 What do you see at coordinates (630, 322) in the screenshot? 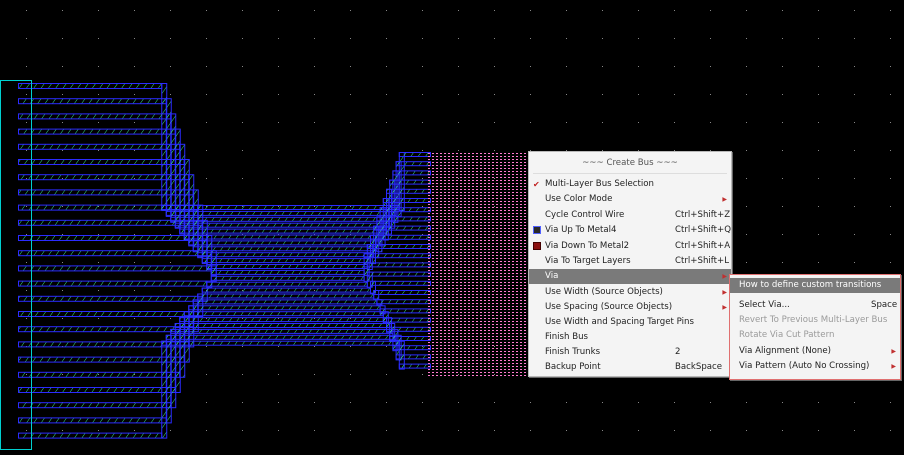
I see `menu-item-use-width-spacing-target: Use Width and Spacing Target Pins` at bounding box center [630, 322].